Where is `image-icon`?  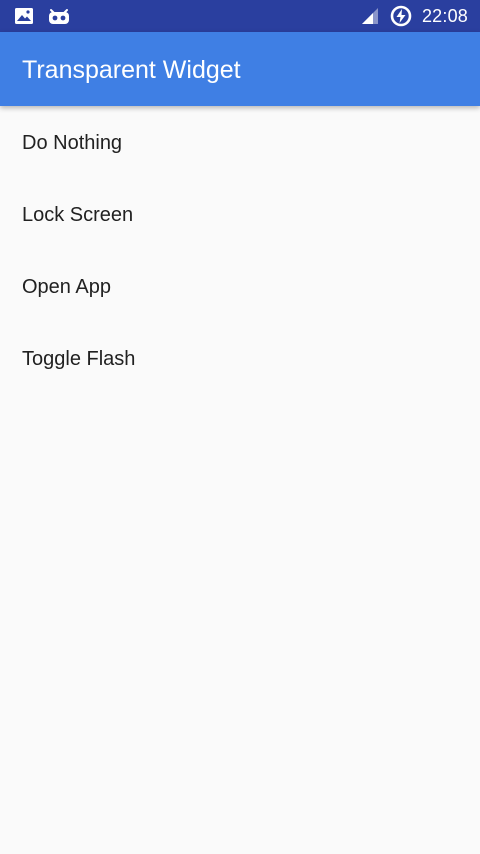
image-icon is located at coordinates (24, 16).